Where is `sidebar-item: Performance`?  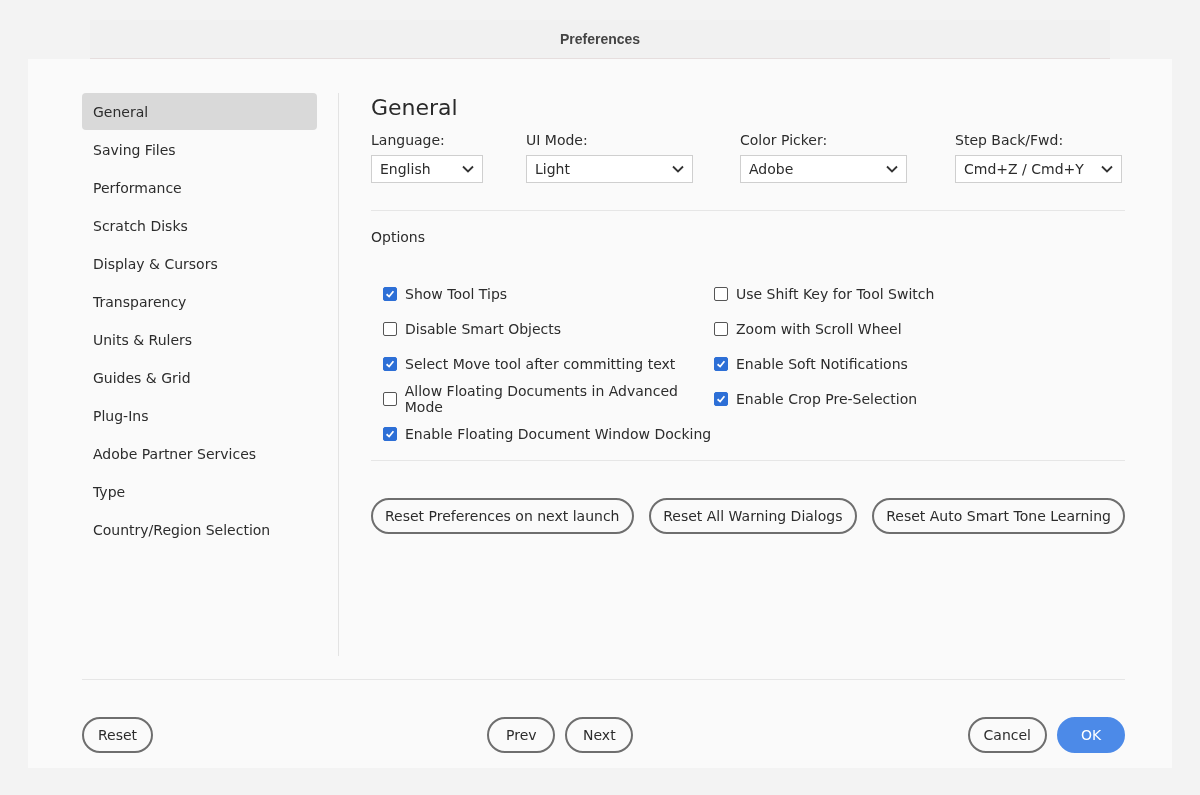 sidebar-item: Performance is located at coordinates (199, 187).